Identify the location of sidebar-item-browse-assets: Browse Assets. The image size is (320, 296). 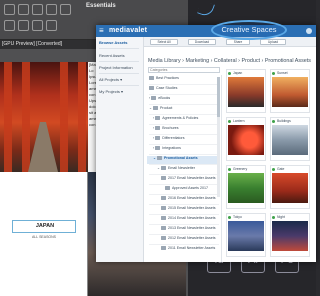
(113, 42).